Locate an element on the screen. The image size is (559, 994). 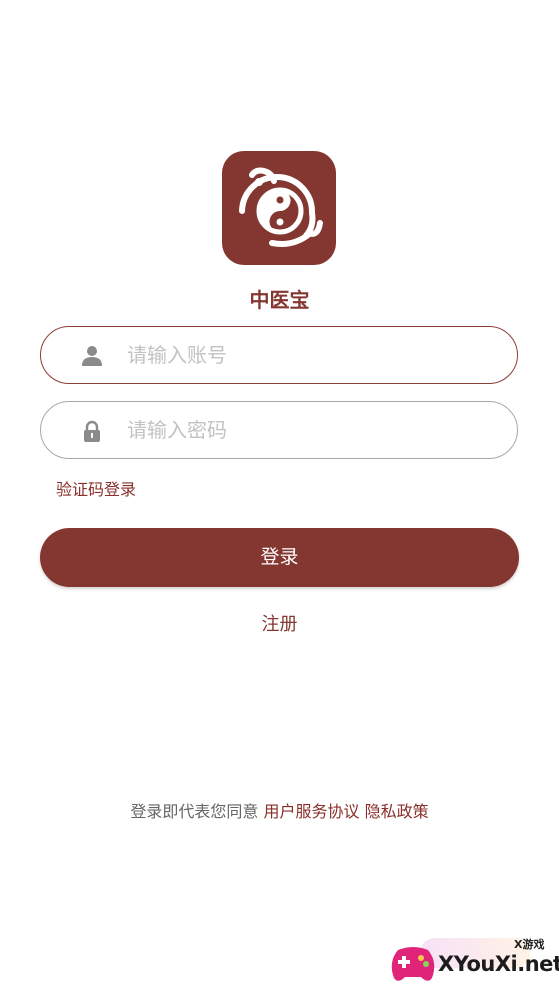
privacy-policy-link: 隐私政策 is located at coordinates (397, 811).